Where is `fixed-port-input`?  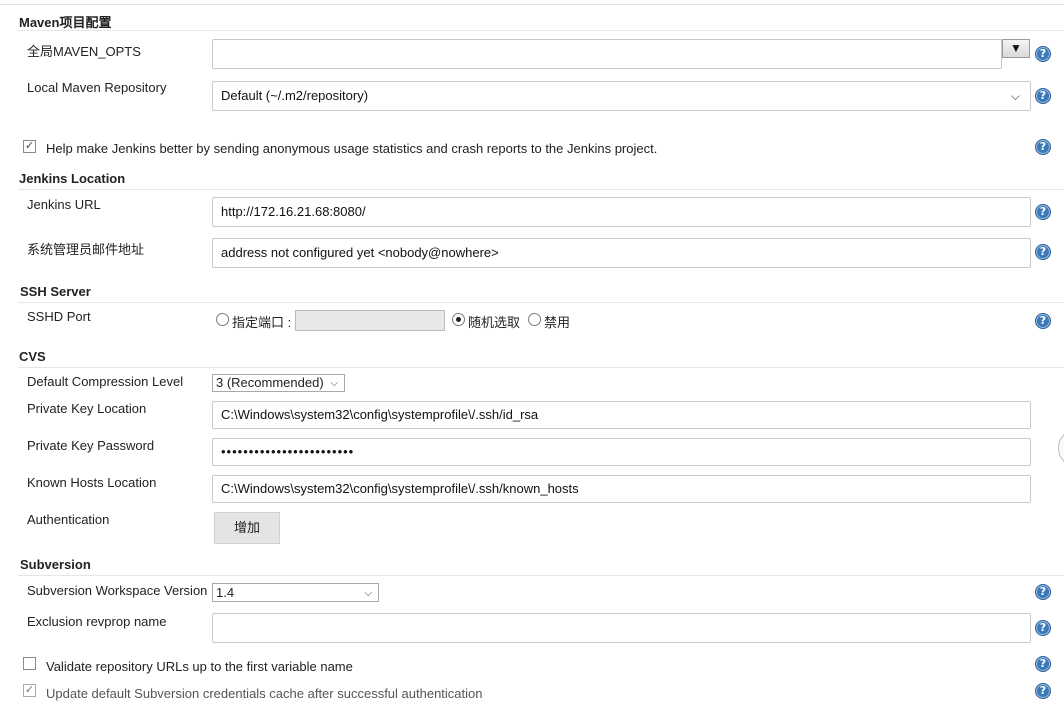
fixed-port-input is located at coordinates (370, 320).